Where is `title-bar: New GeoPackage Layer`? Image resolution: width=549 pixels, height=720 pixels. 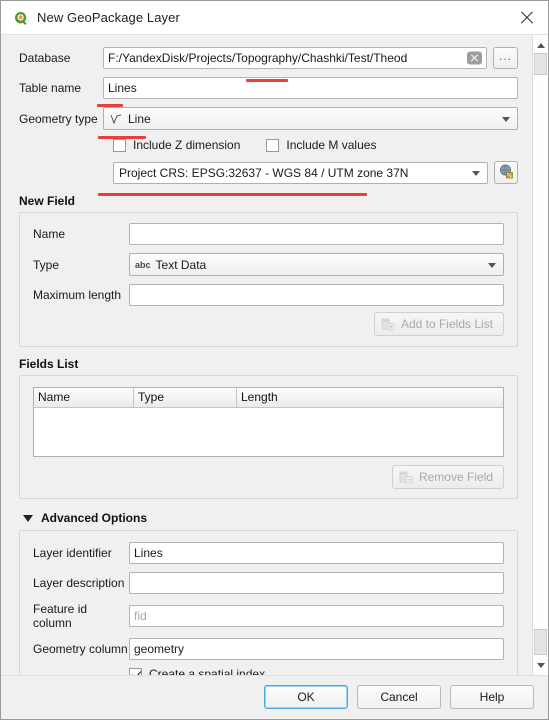
title-bar: New GeoPackage Layer is located at coordinates (274, 18).